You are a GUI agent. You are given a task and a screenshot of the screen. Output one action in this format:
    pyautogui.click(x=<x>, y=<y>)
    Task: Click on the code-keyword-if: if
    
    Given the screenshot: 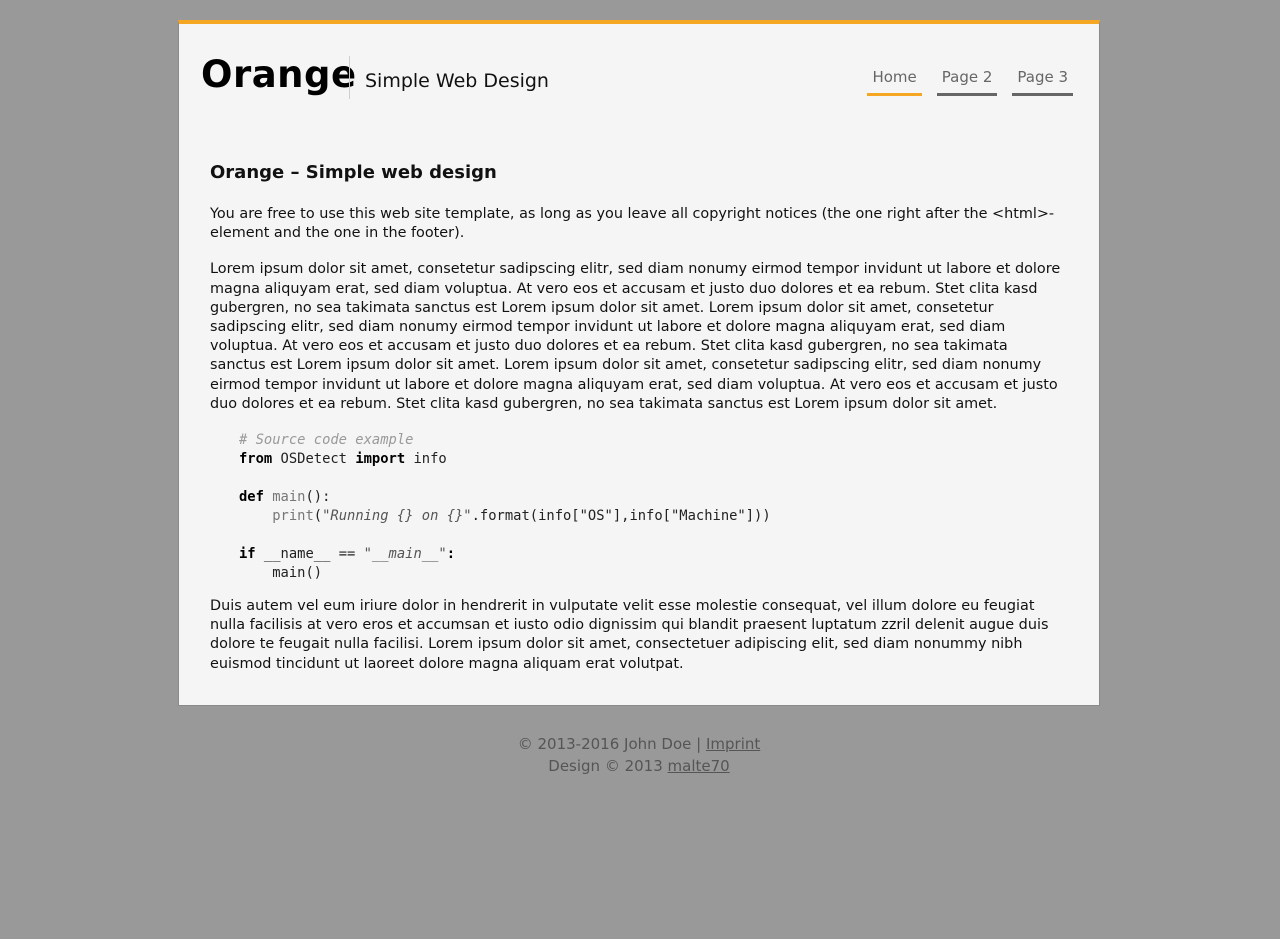 What is the action you would take?
    pyautogui.click(x=247, y=554)
    